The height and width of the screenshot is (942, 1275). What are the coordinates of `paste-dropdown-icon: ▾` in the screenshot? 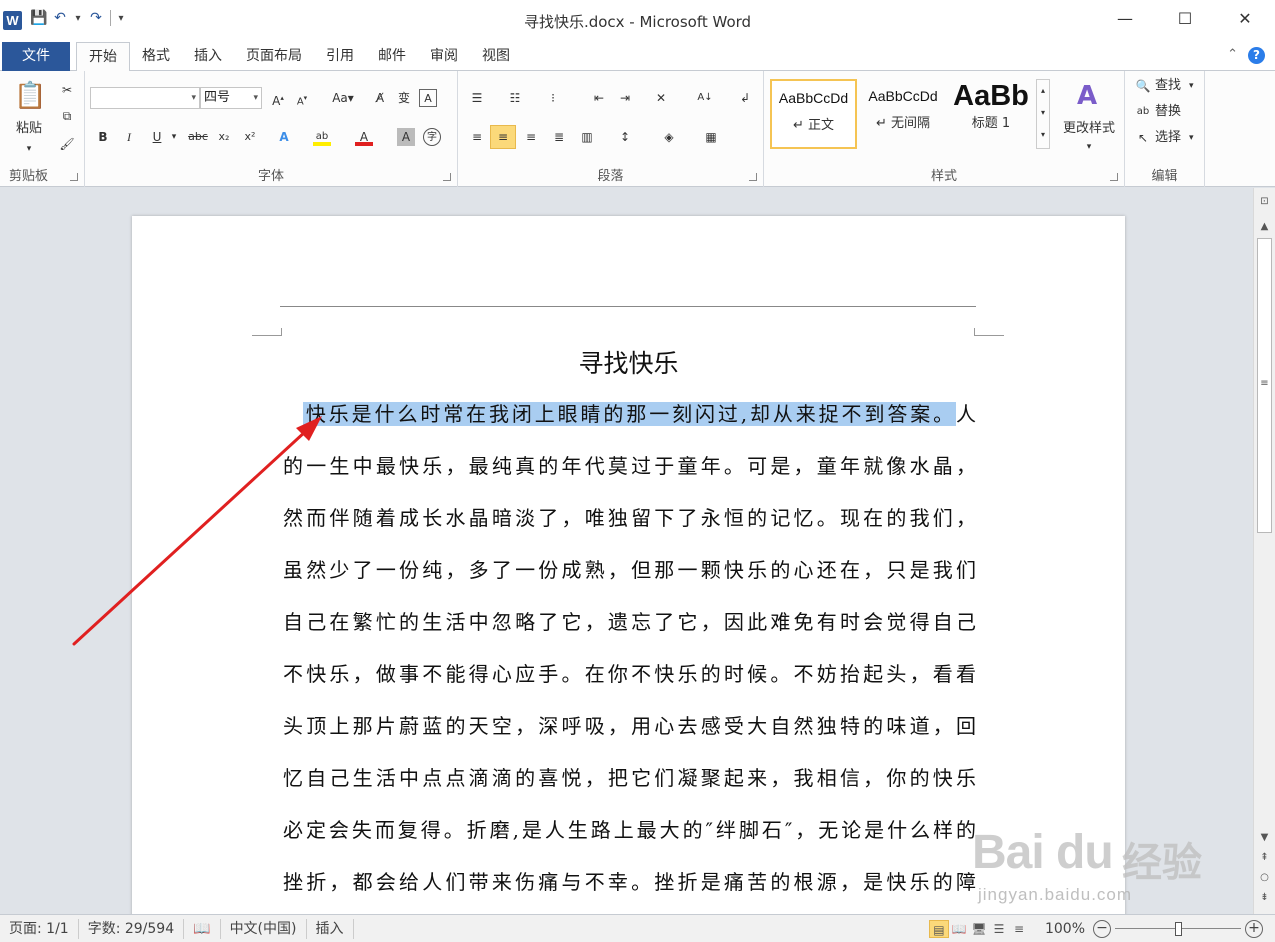 It's located at (29, 149).